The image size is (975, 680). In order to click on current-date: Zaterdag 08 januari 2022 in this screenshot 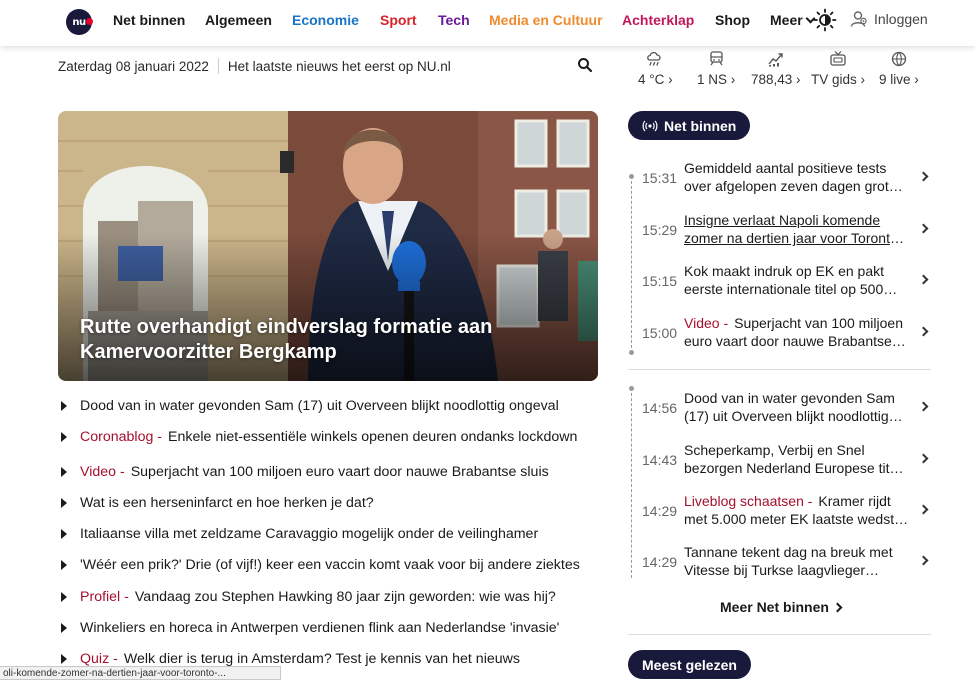, I will do `click(133, 66)`.